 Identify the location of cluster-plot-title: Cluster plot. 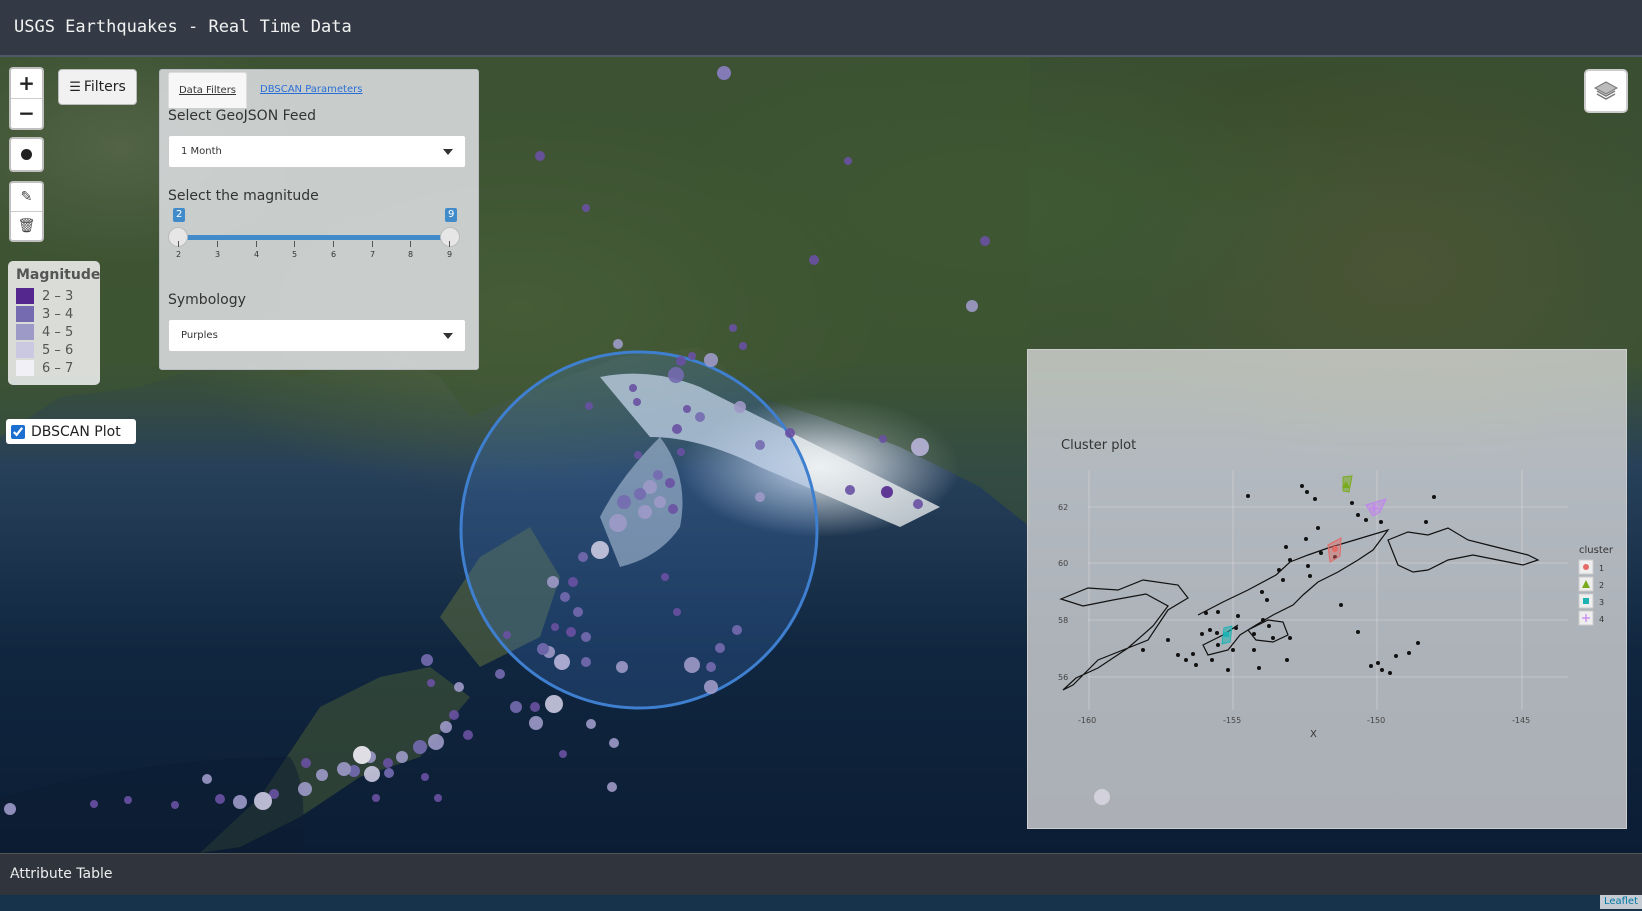
(1098, 445).